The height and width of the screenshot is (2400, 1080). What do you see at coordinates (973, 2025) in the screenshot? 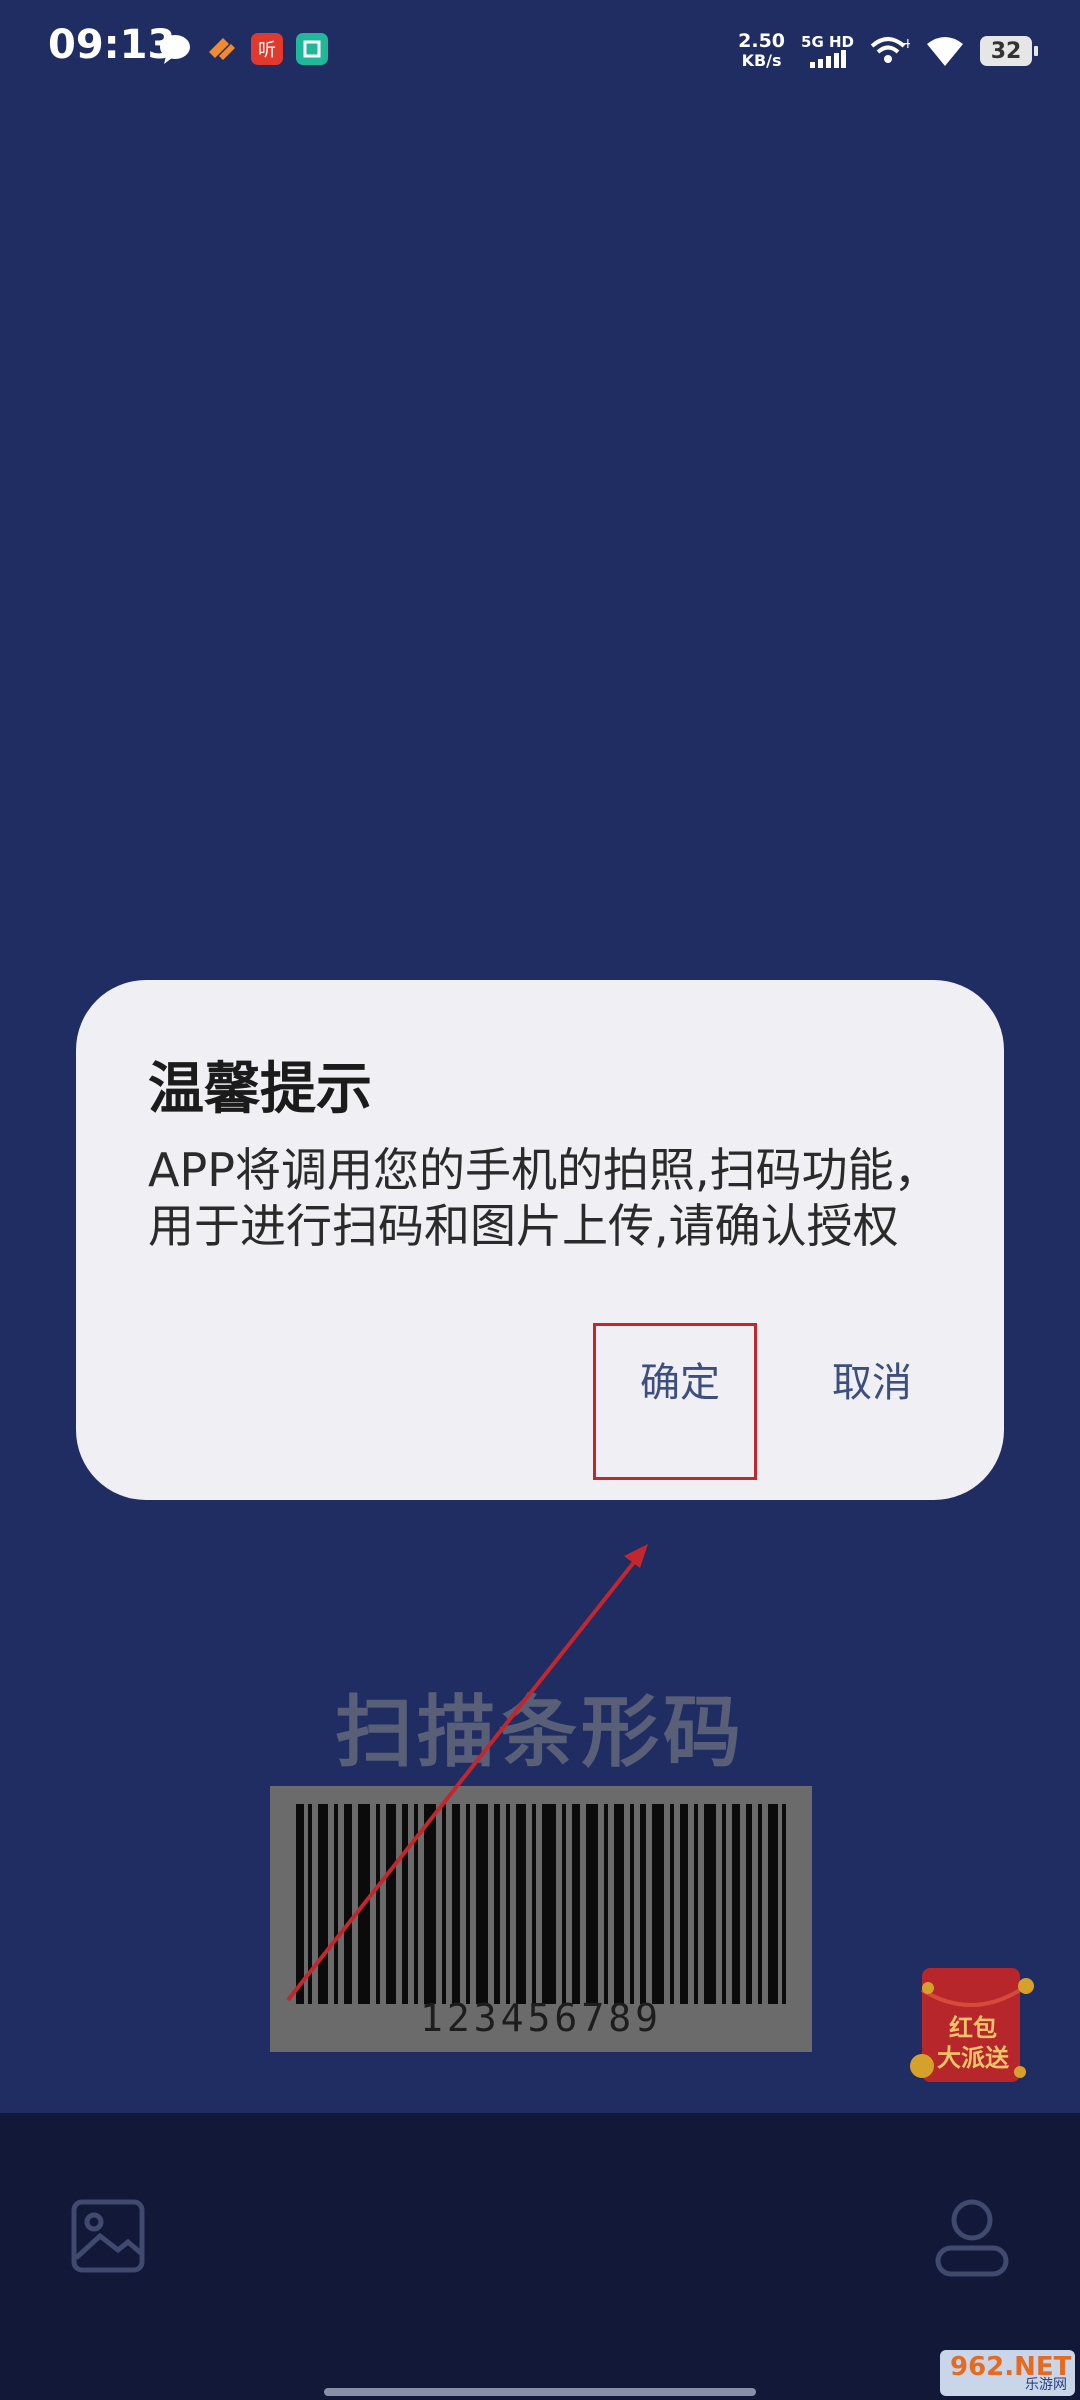
I see `red-packet-button: 红包 大派送` at bounding box center [973, 2025].